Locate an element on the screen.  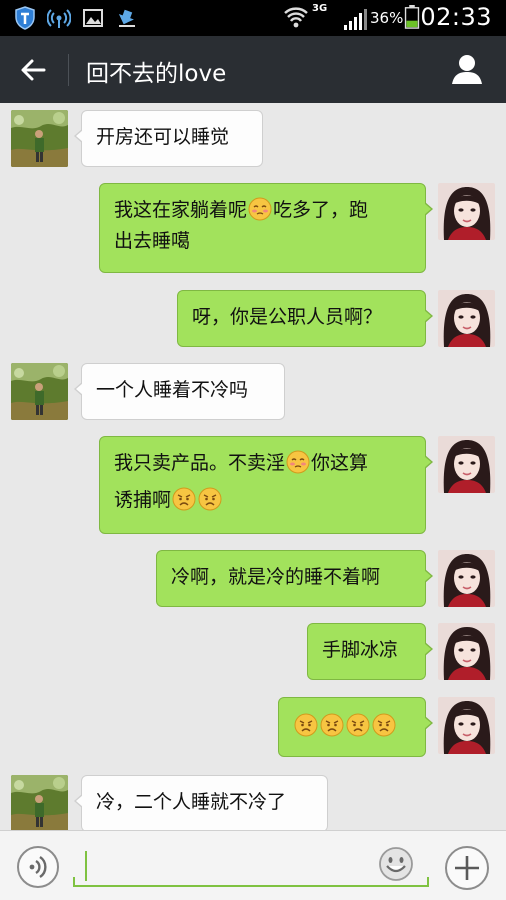
message-incoming: 冷，二个人睡就不冷了 is located at coordinates (201, 802).